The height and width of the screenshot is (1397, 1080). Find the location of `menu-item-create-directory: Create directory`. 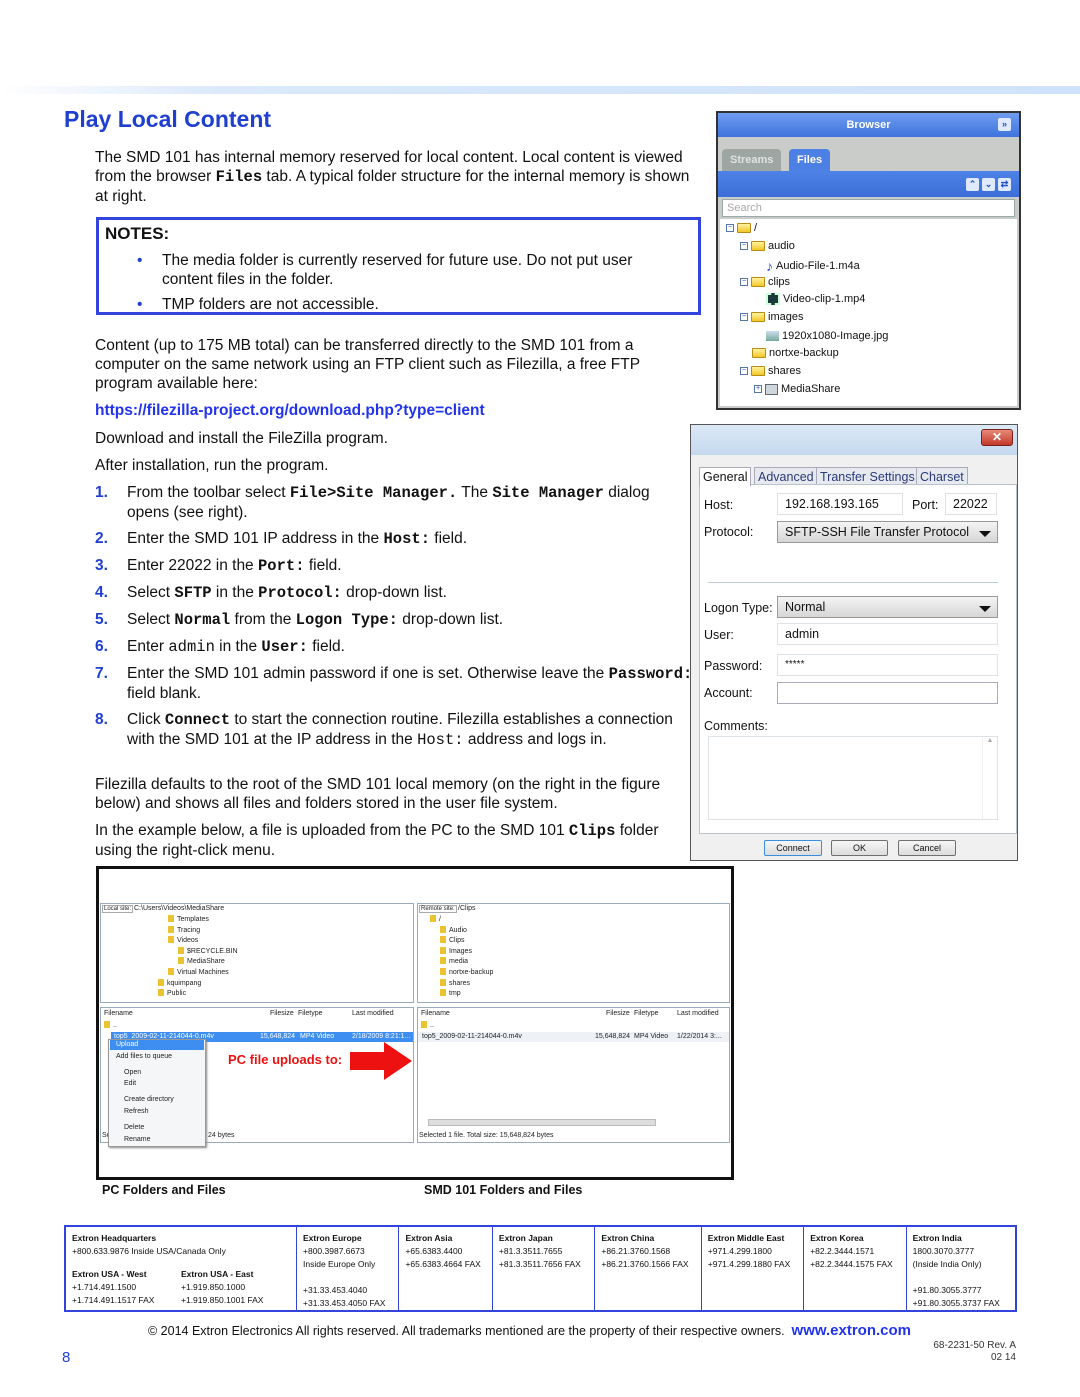

menu-item-create-directory: Create directory is located at coordinates (149, 1099).